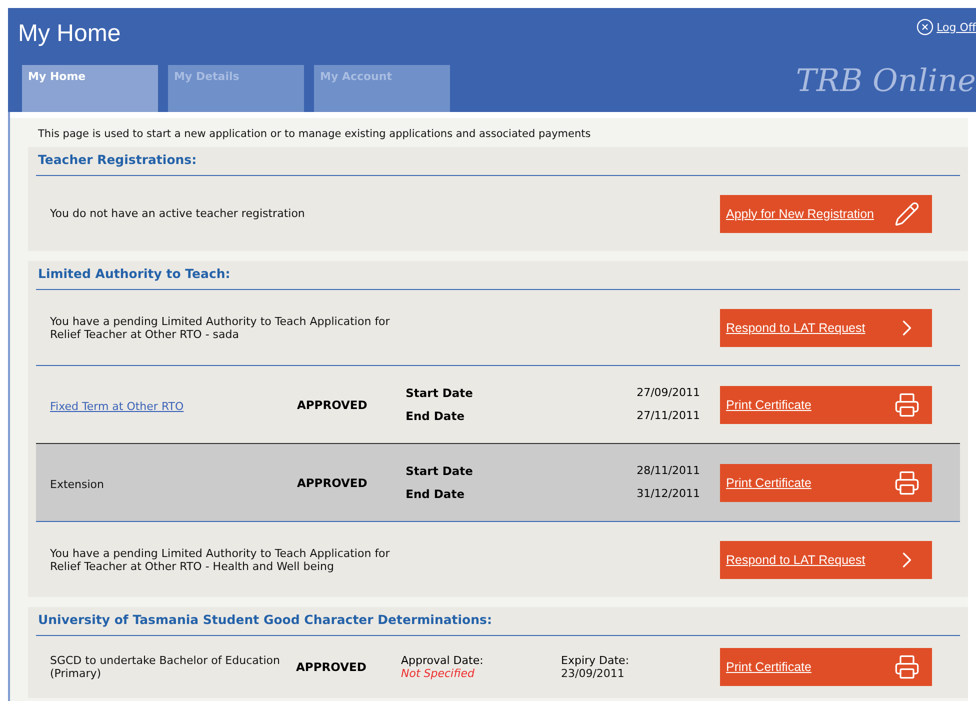 This screenshot has width=976, height=701. What do you see at coordinates (165, 667) in the screenshot?
I see `determination-name: SGCD to undertake Bachelor of Education (Primary)` at bounding box center [165, 667].